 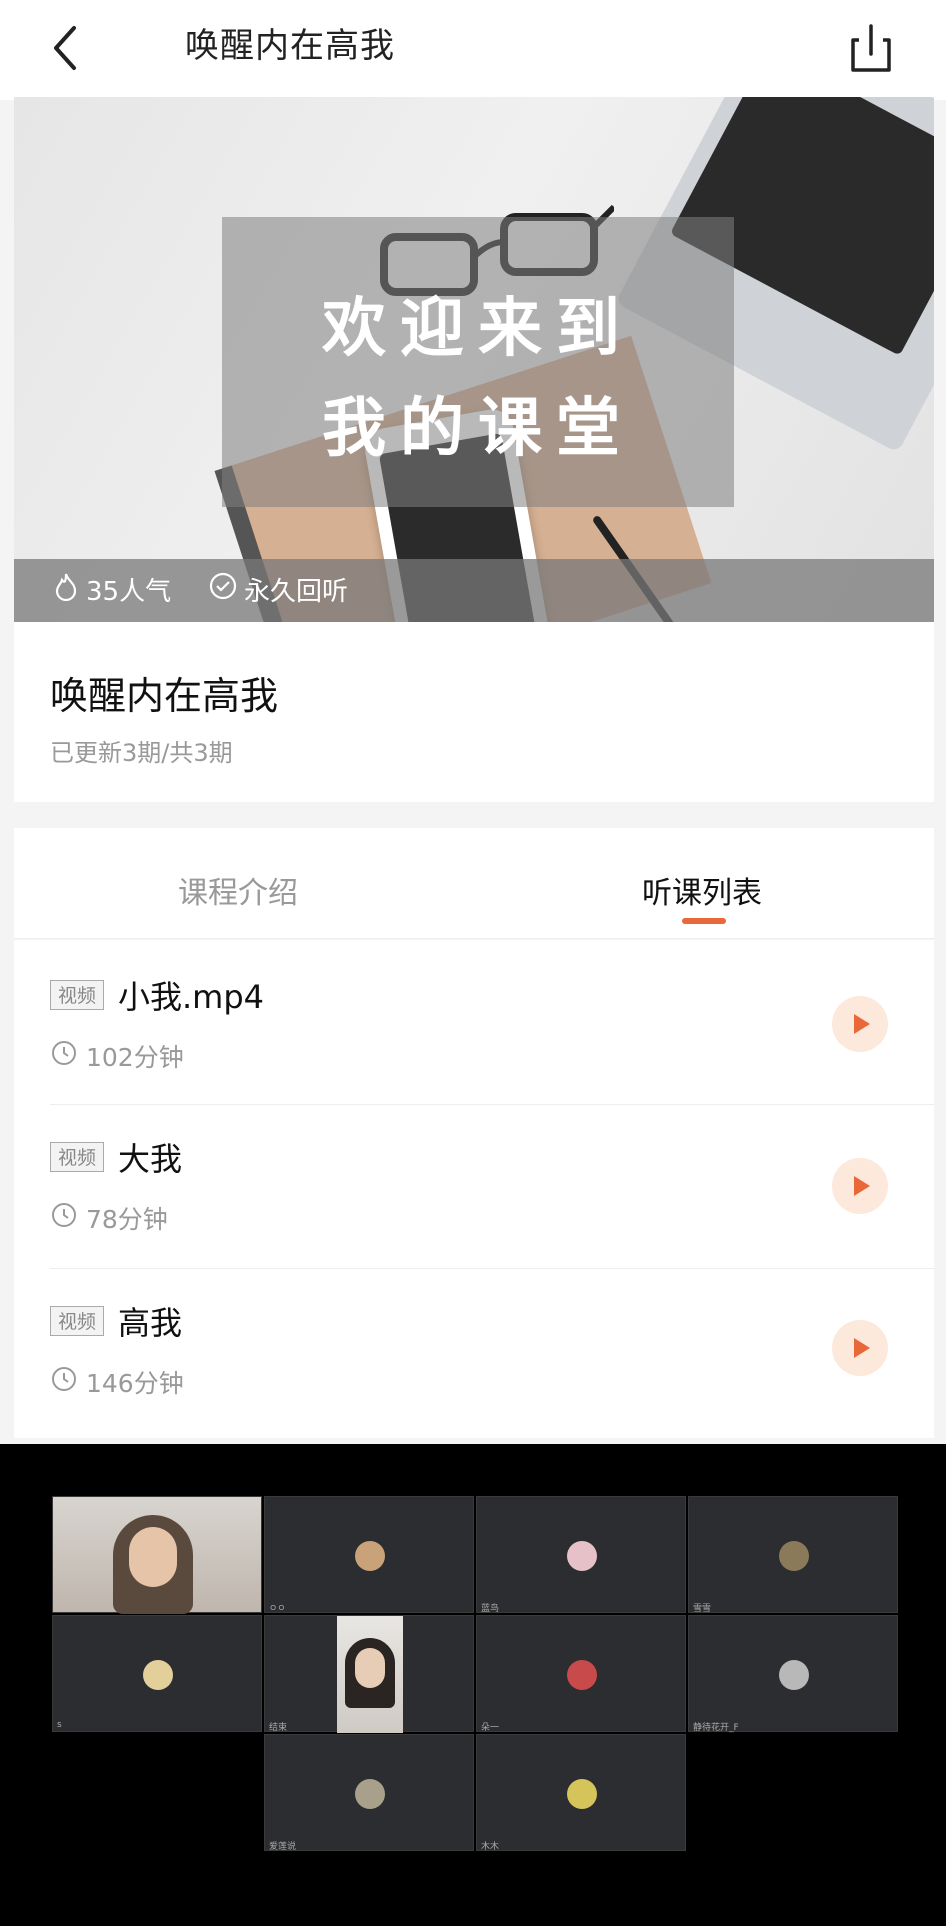 What do you see at coordinates (150, 1159) in the screenshot?
I see `lesson-title: 大我` at bounding box center [150, 1159].